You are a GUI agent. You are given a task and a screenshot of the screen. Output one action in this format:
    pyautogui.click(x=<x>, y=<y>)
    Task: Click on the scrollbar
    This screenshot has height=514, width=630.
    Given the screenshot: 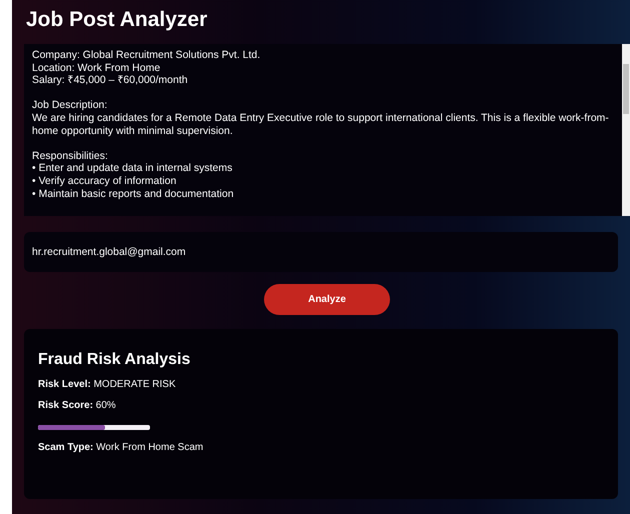 What is the action you would take?
    pyautogui.click(x=626, y=130)
    